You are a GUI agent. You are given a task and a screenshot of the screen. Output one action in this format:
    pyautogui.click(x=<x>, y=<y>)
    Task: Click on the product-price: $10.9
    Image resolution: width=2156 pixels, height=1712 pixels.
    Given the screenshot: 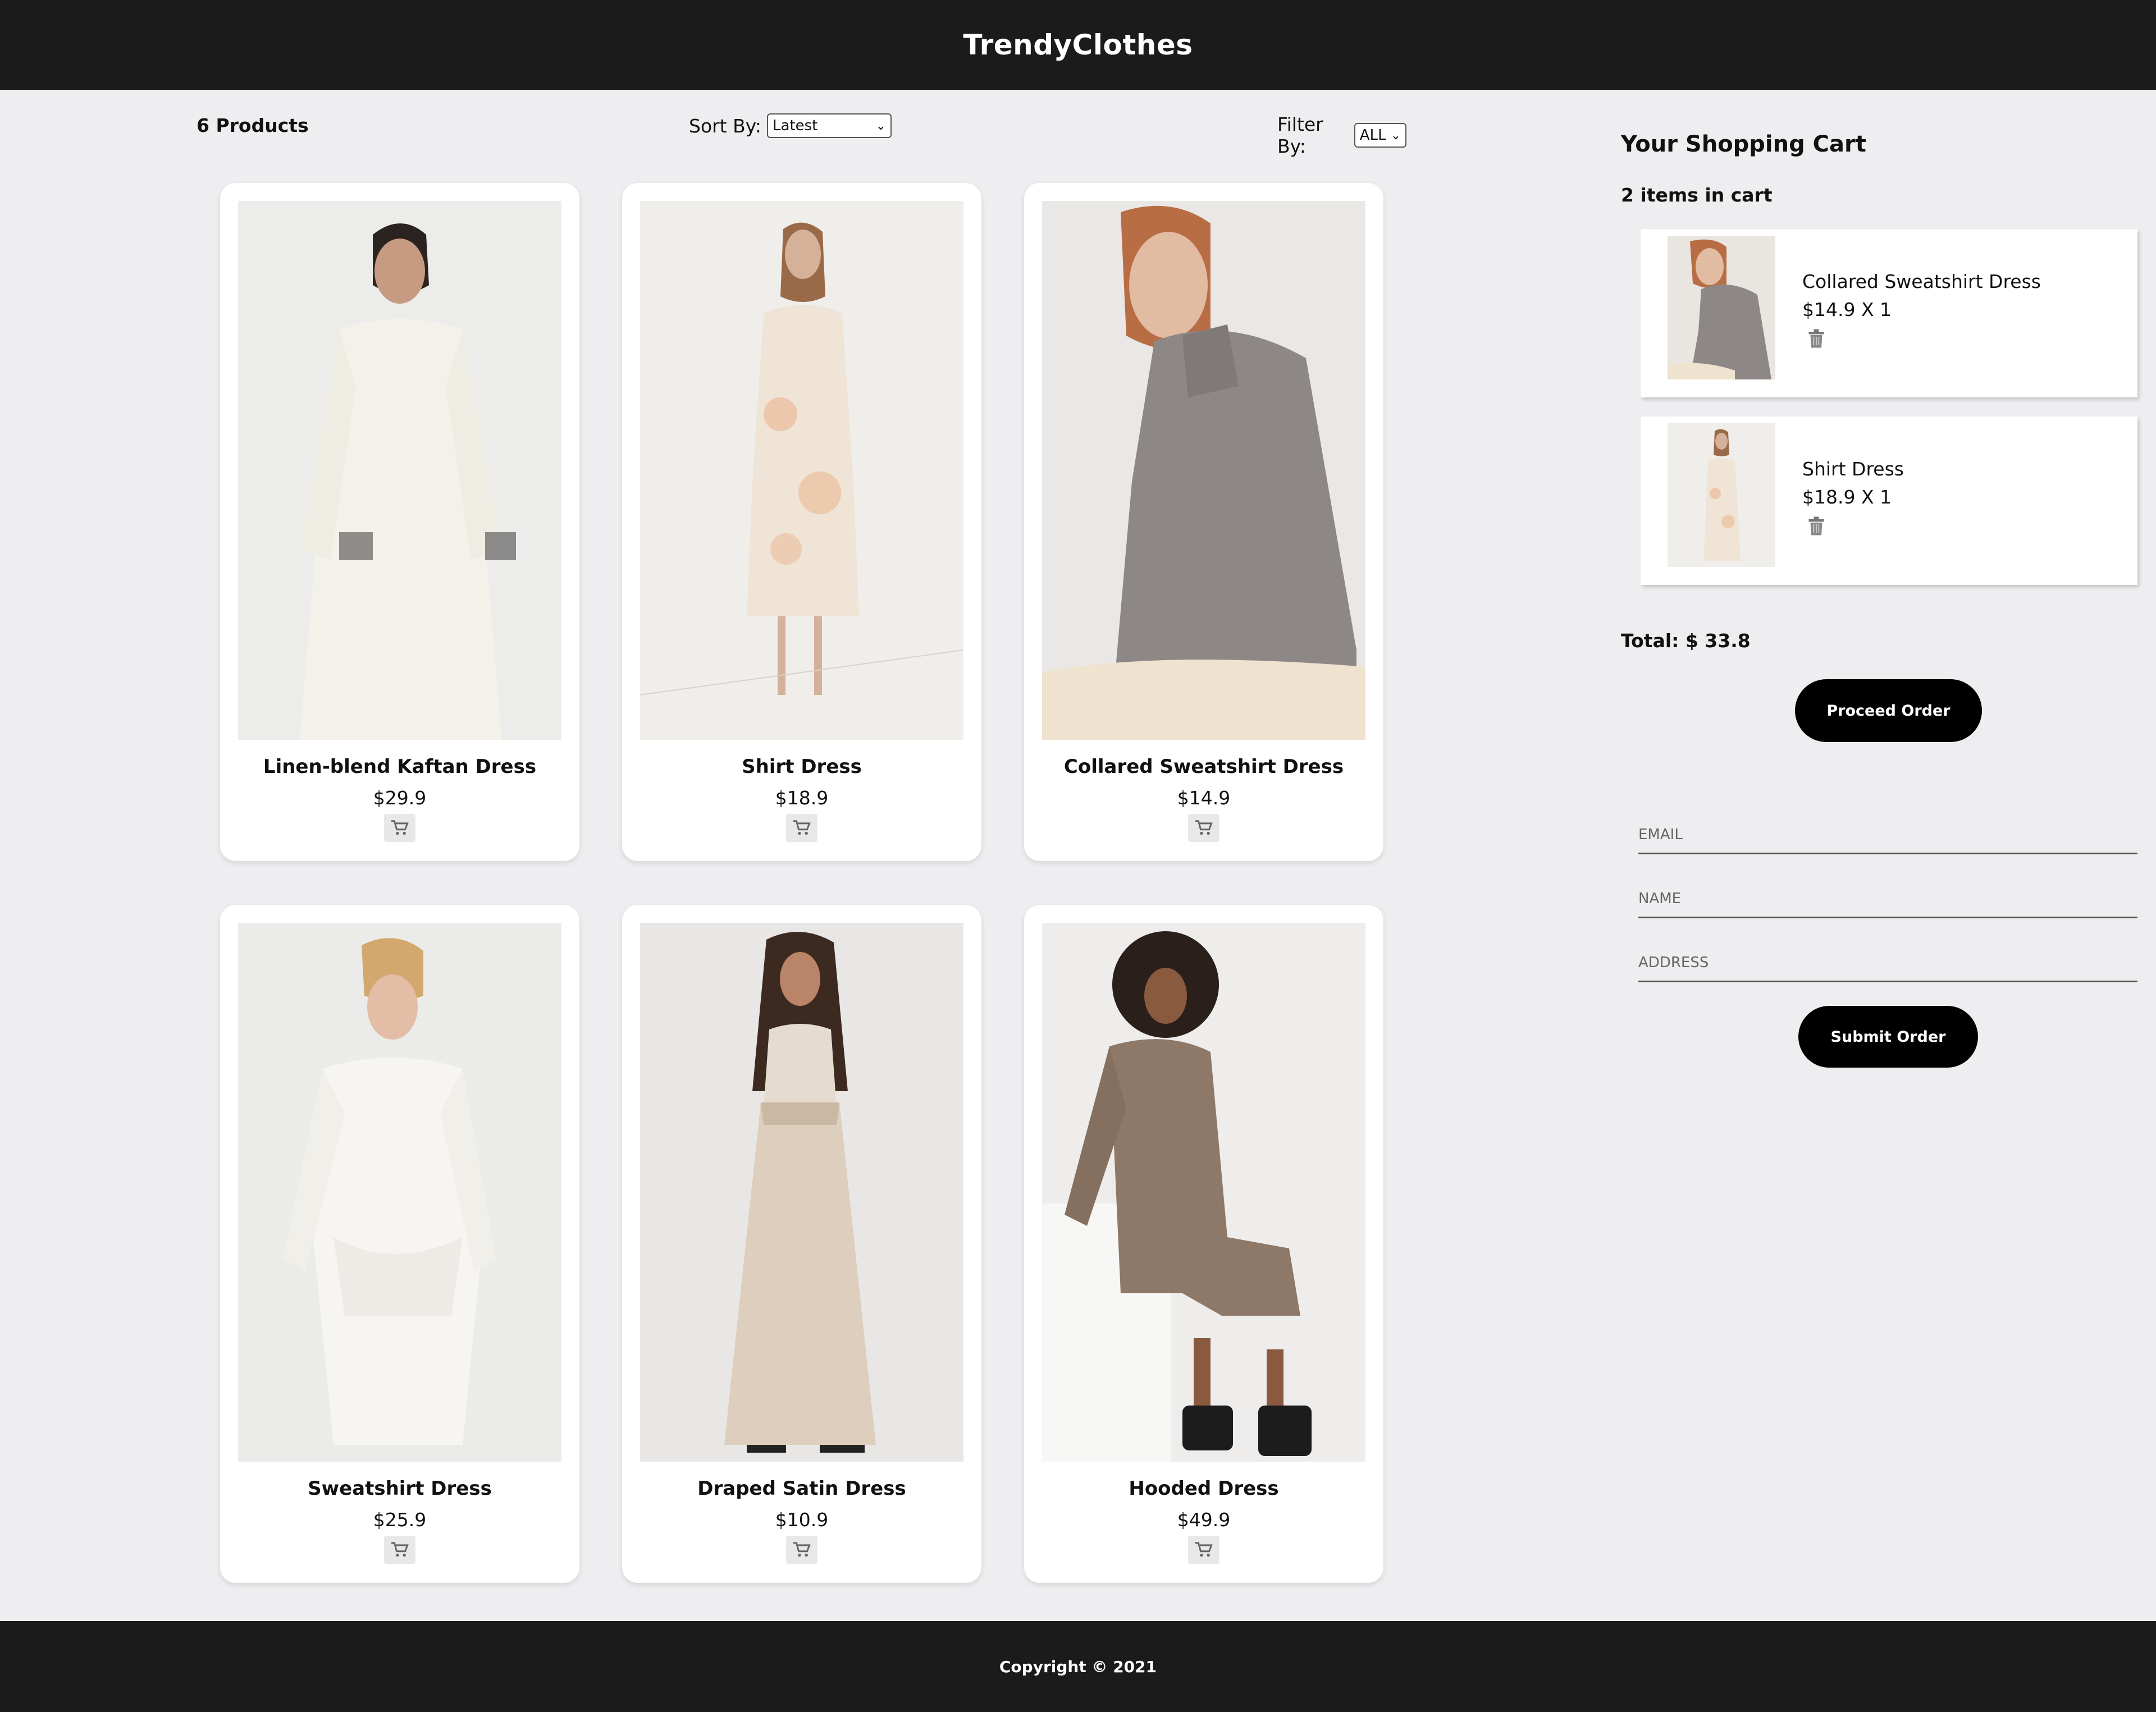 What is the action you would take?
    pyautogui.click(x=802, y=1520)
    